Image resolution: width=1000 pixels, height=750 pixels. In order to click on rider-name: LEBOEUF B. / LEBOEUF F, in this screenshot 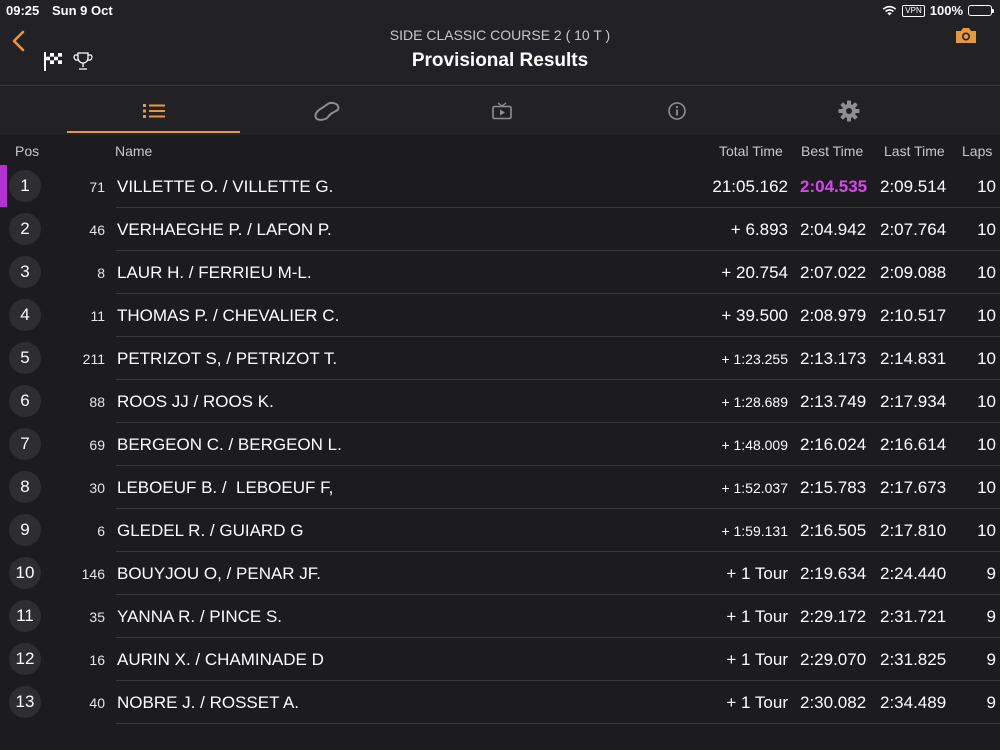, I will do `click(225, 487)`.